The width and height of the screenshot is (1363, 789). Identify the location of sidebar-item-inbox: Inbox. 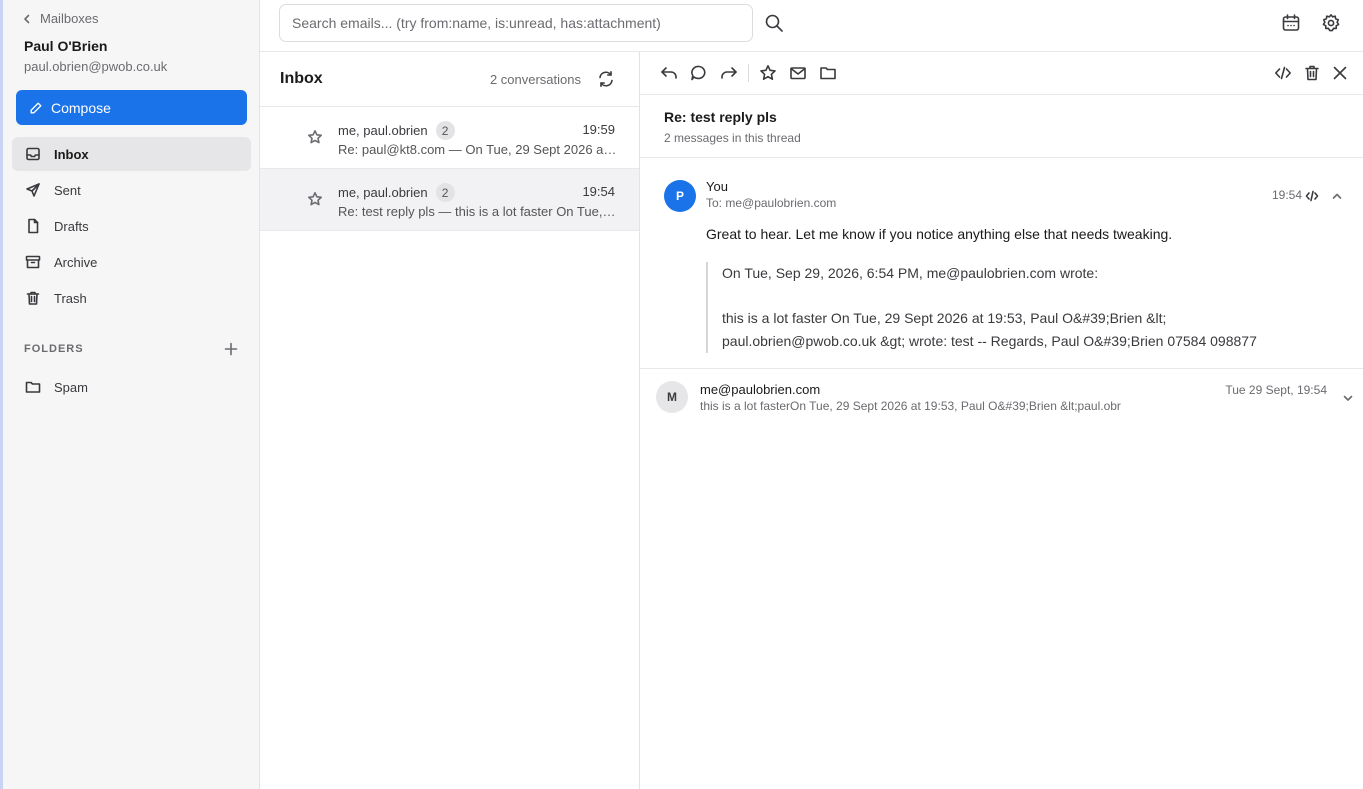
(131, 154).